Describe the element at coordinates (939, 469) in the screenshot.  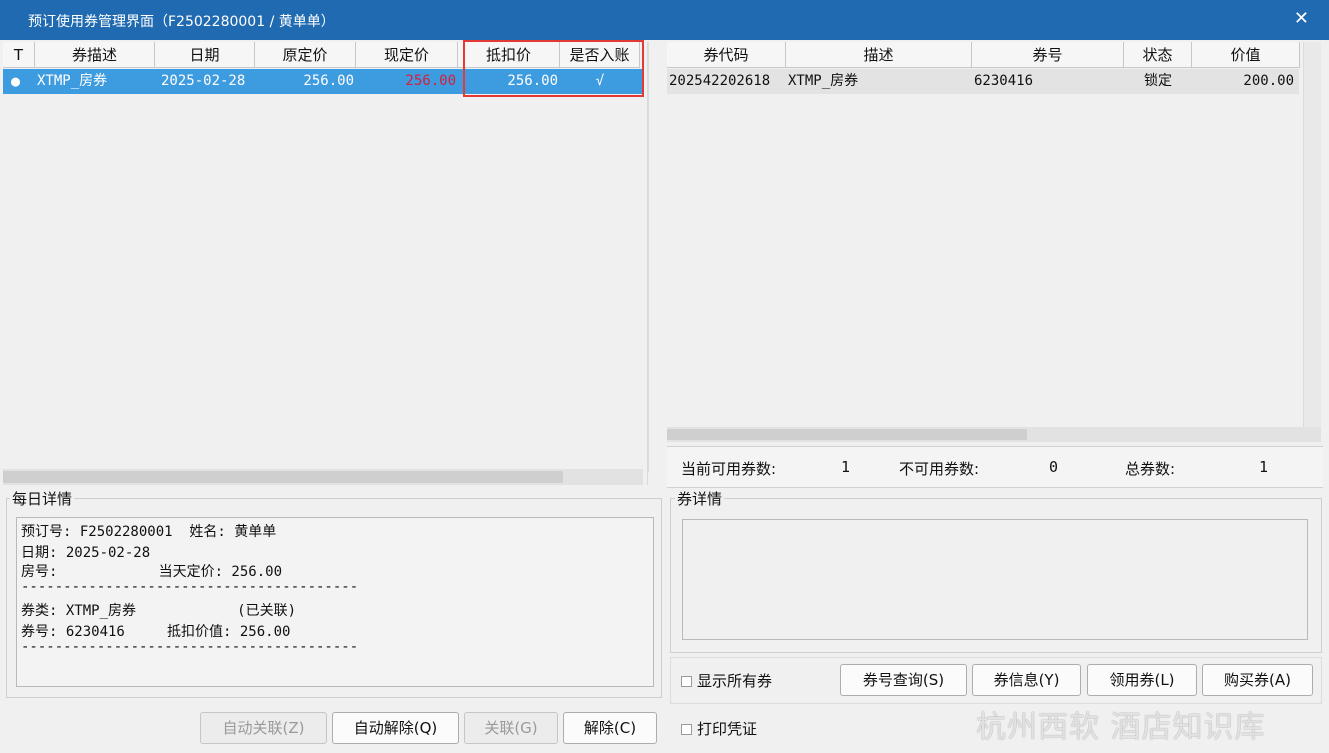
I see `unavailable-count-label: 不可用券数:` at that location.